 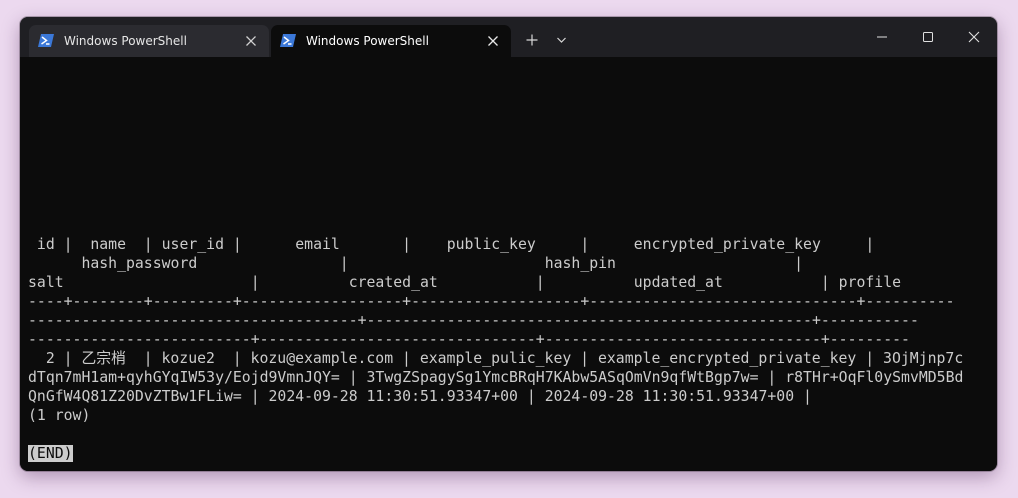 I want to click on minimize-icon, so click(x=882, y=37).